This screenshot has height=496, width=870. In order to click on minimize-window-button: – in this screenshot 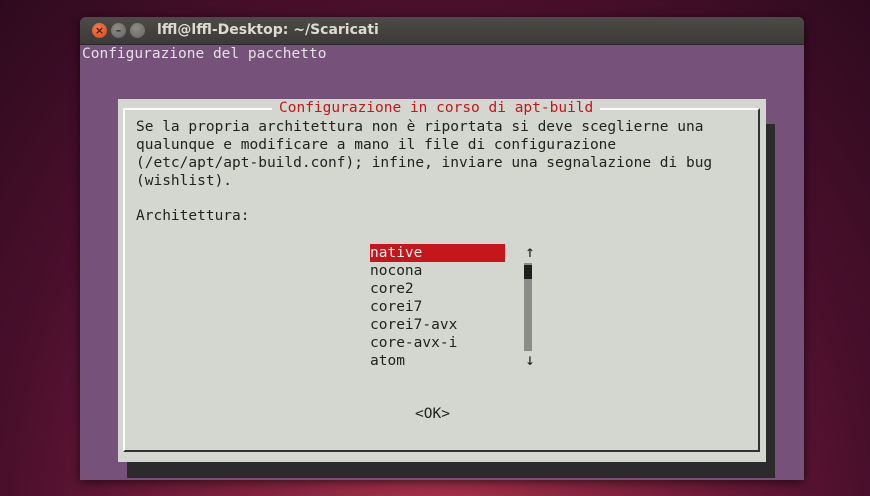, I will do `click(118, 30)`.